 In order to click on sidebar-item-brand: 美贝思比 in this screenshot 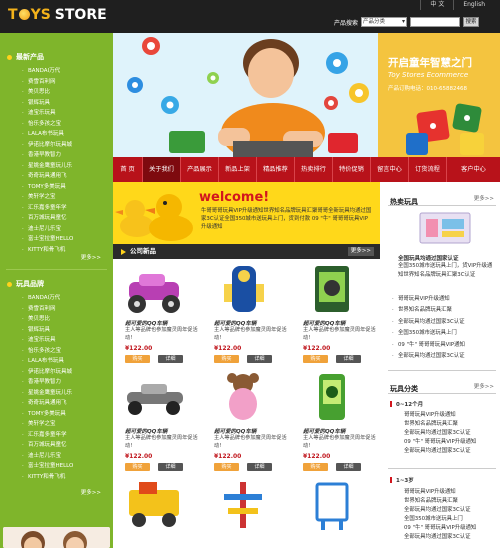, I will do `click(67, 319)`.